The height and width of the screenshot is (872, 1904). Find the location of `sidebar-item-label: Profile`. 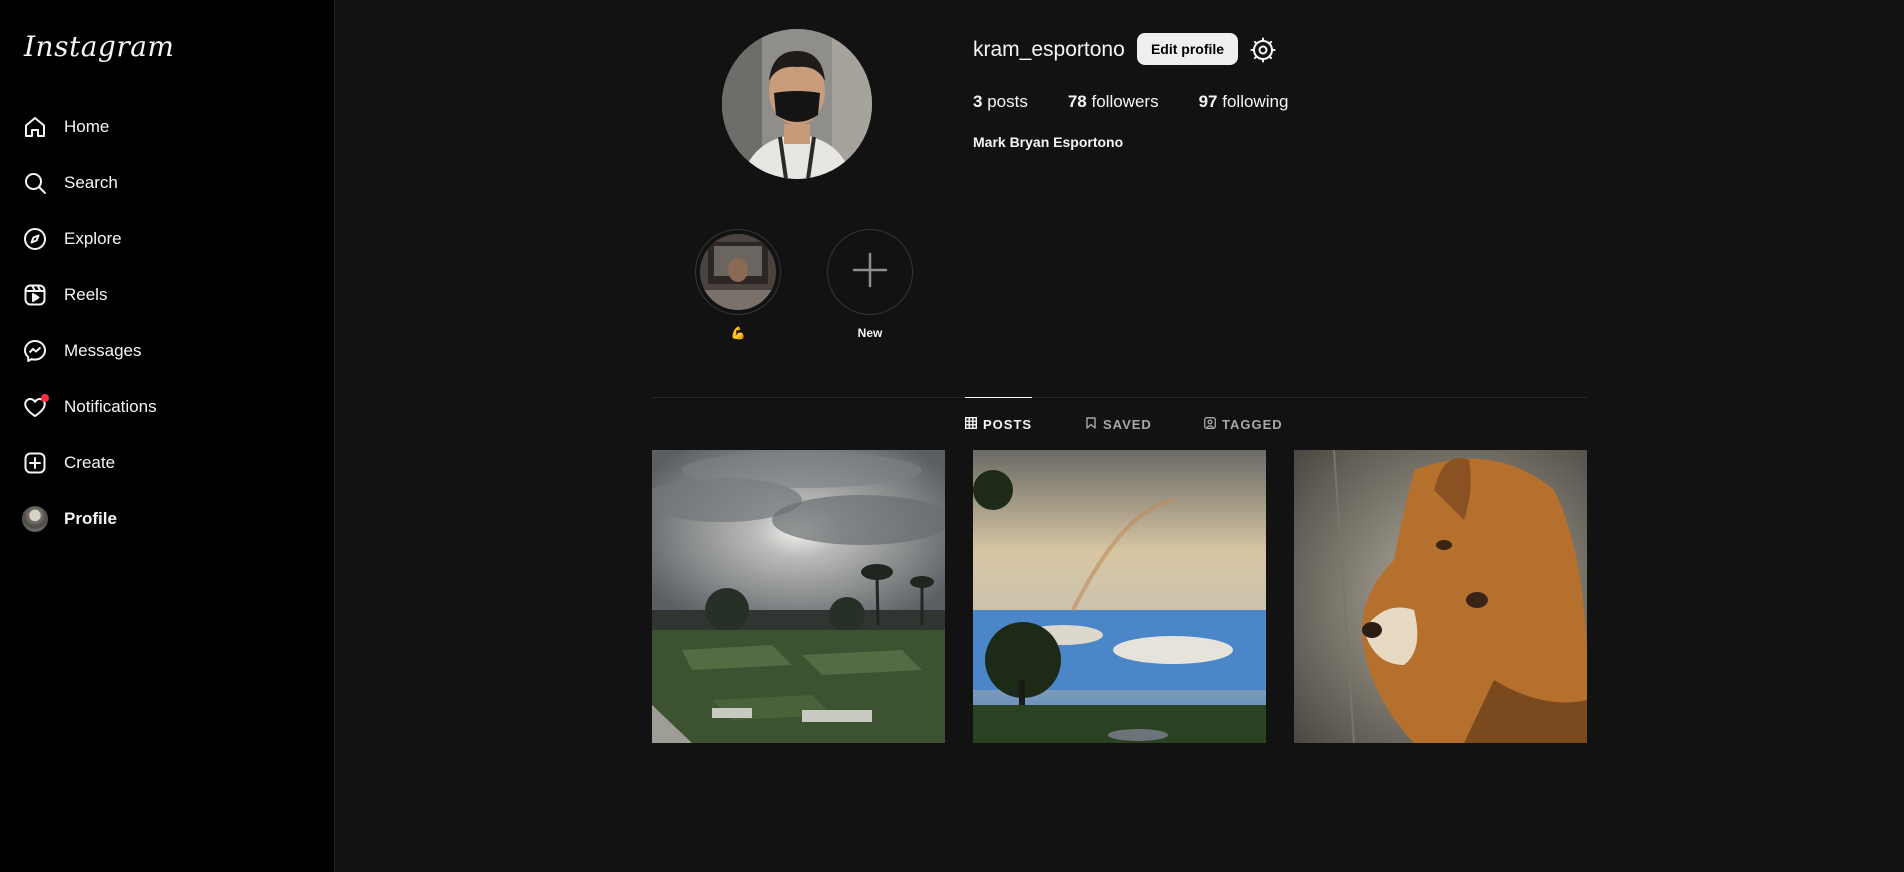

sidebar-item-label: Profile is located at coordinates (90, 518).